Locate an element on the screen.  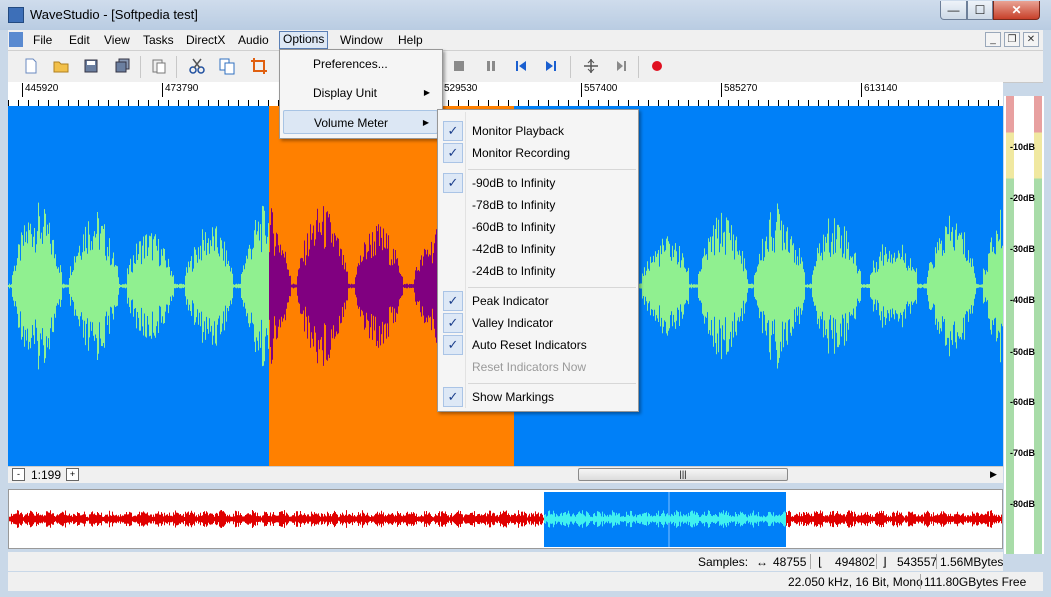
menu-range-24db: -24dB to Infinity is located at coordinates (538, 271).